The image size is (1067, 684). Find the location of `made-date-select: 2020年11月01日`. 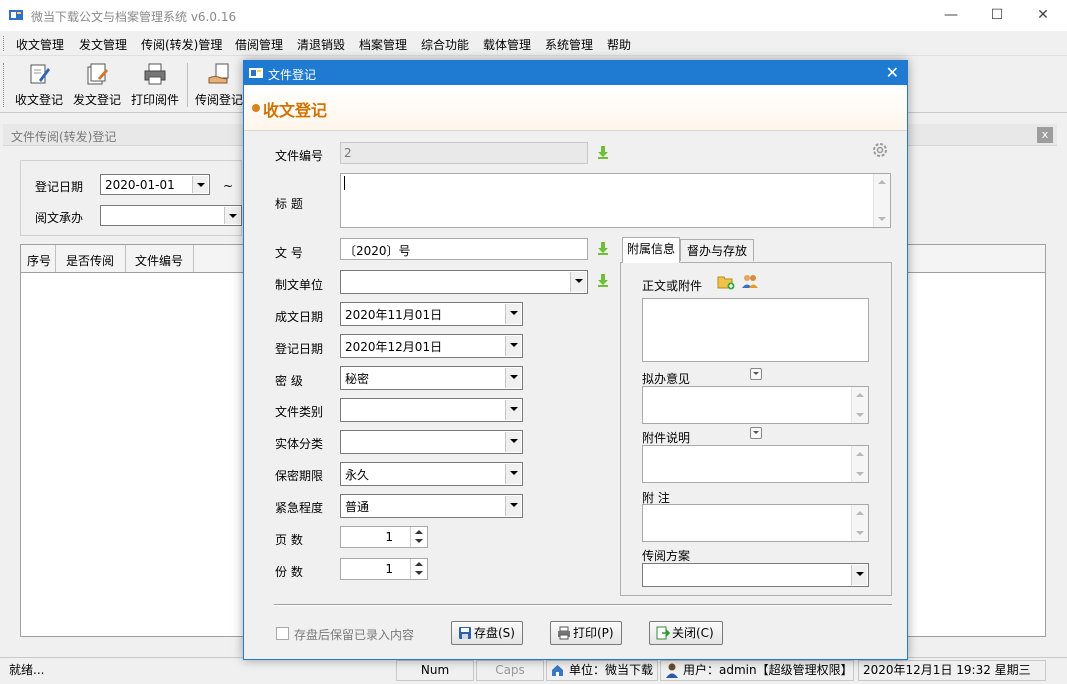

made-date-select: 2020年11月01日 is located at coordinates (431, 314).